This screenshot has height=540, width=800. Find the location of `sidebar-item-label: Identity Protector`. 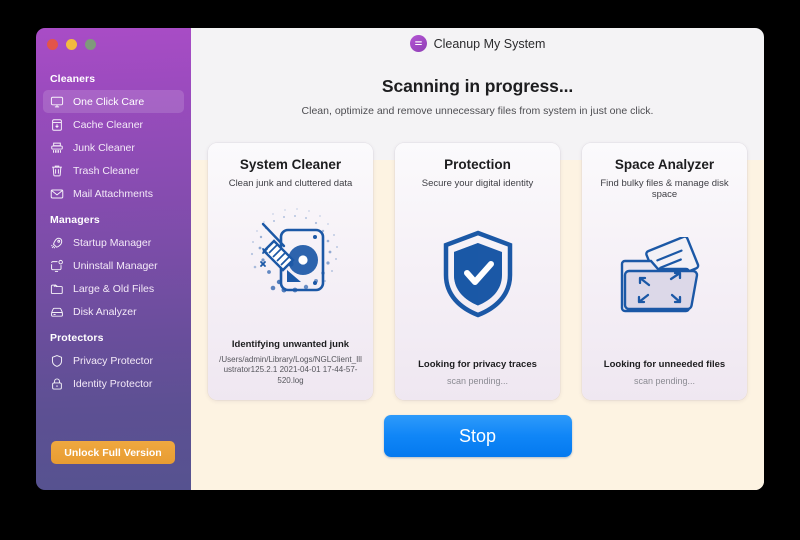

sidebar-item-label: Identity Protector is located at coordinates (113, 383).